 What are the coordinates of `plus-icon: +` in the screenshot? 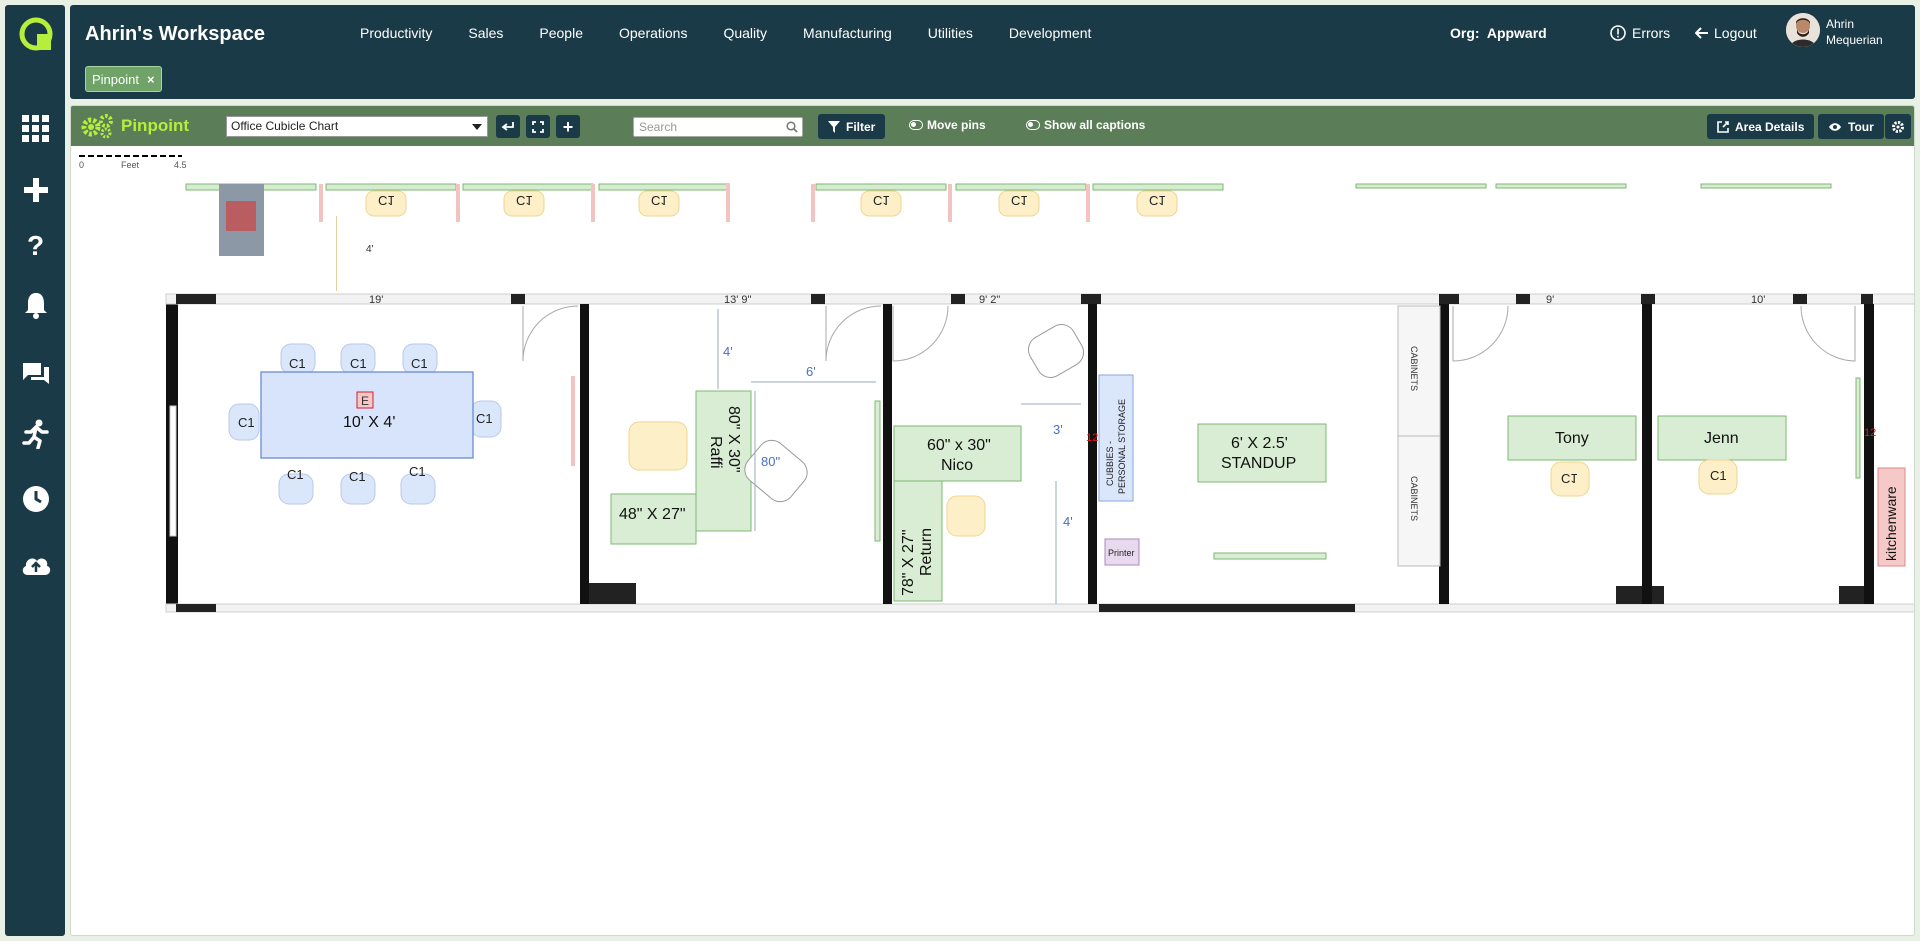 It's located at (568, 126).